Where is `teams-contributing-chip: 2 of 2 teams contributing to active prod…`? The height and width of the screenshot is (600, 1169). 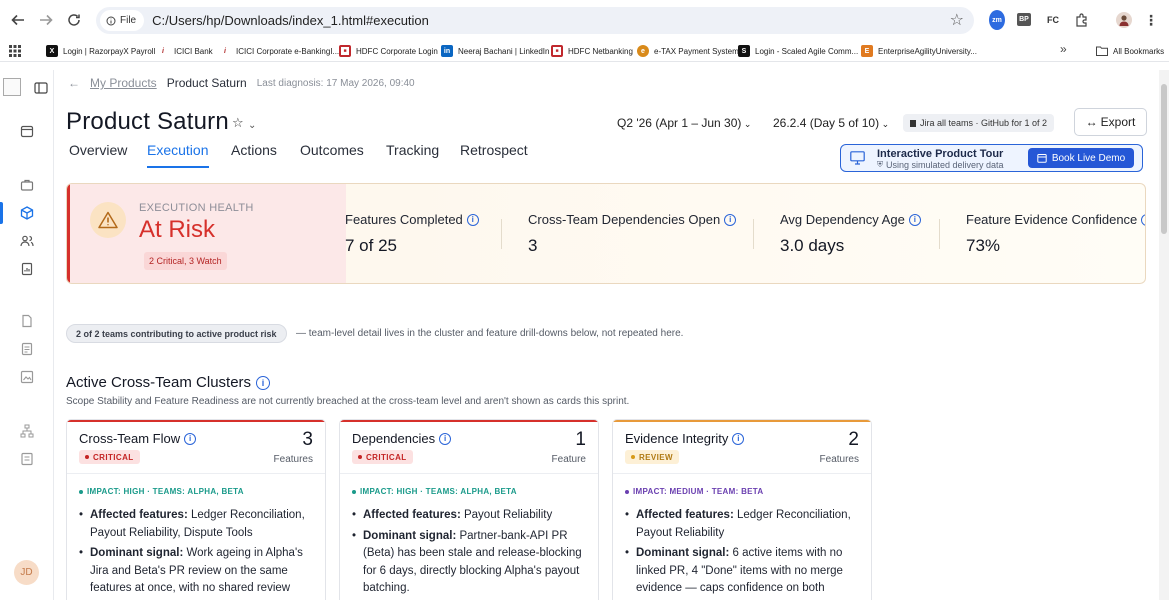 teams-contributing-chip: 2 of 2 teams contributing to active prod… is located at coordinates (176, 333).